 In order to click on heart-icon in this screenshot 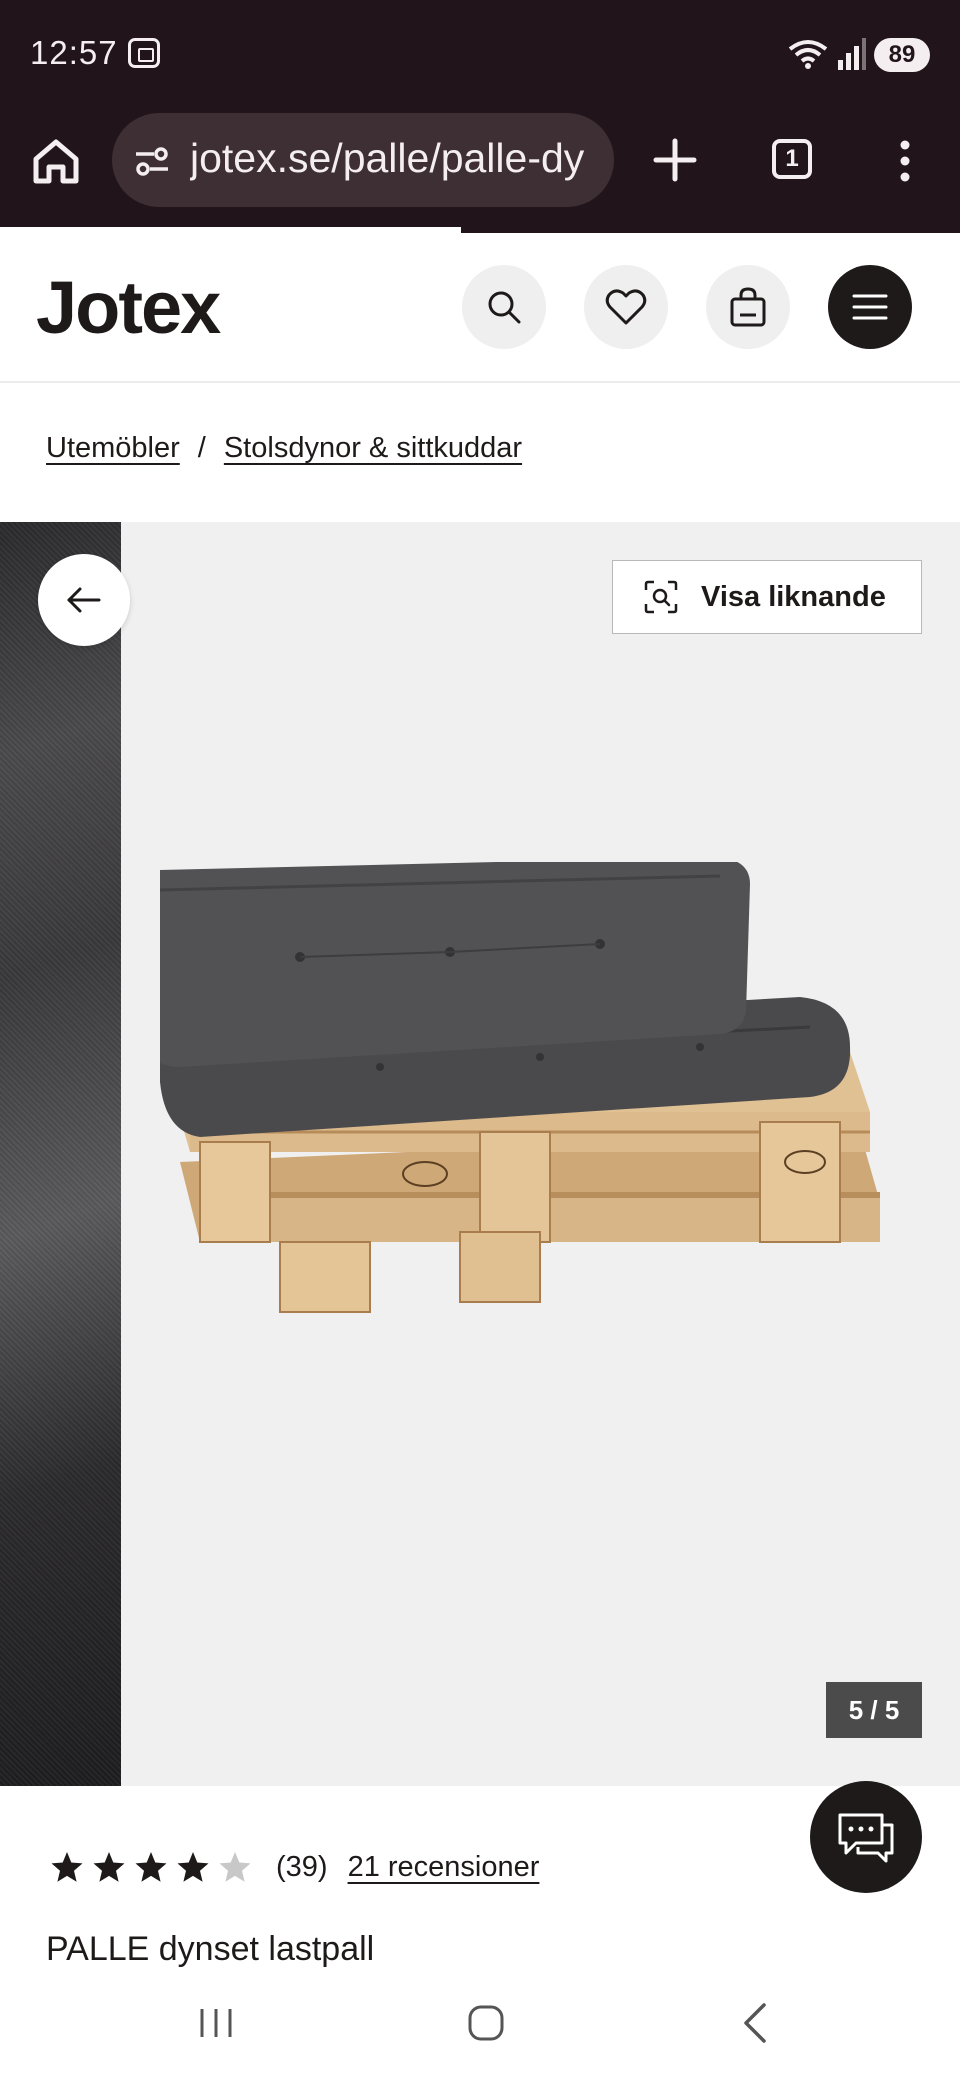, I will do `click(626, 307)`.